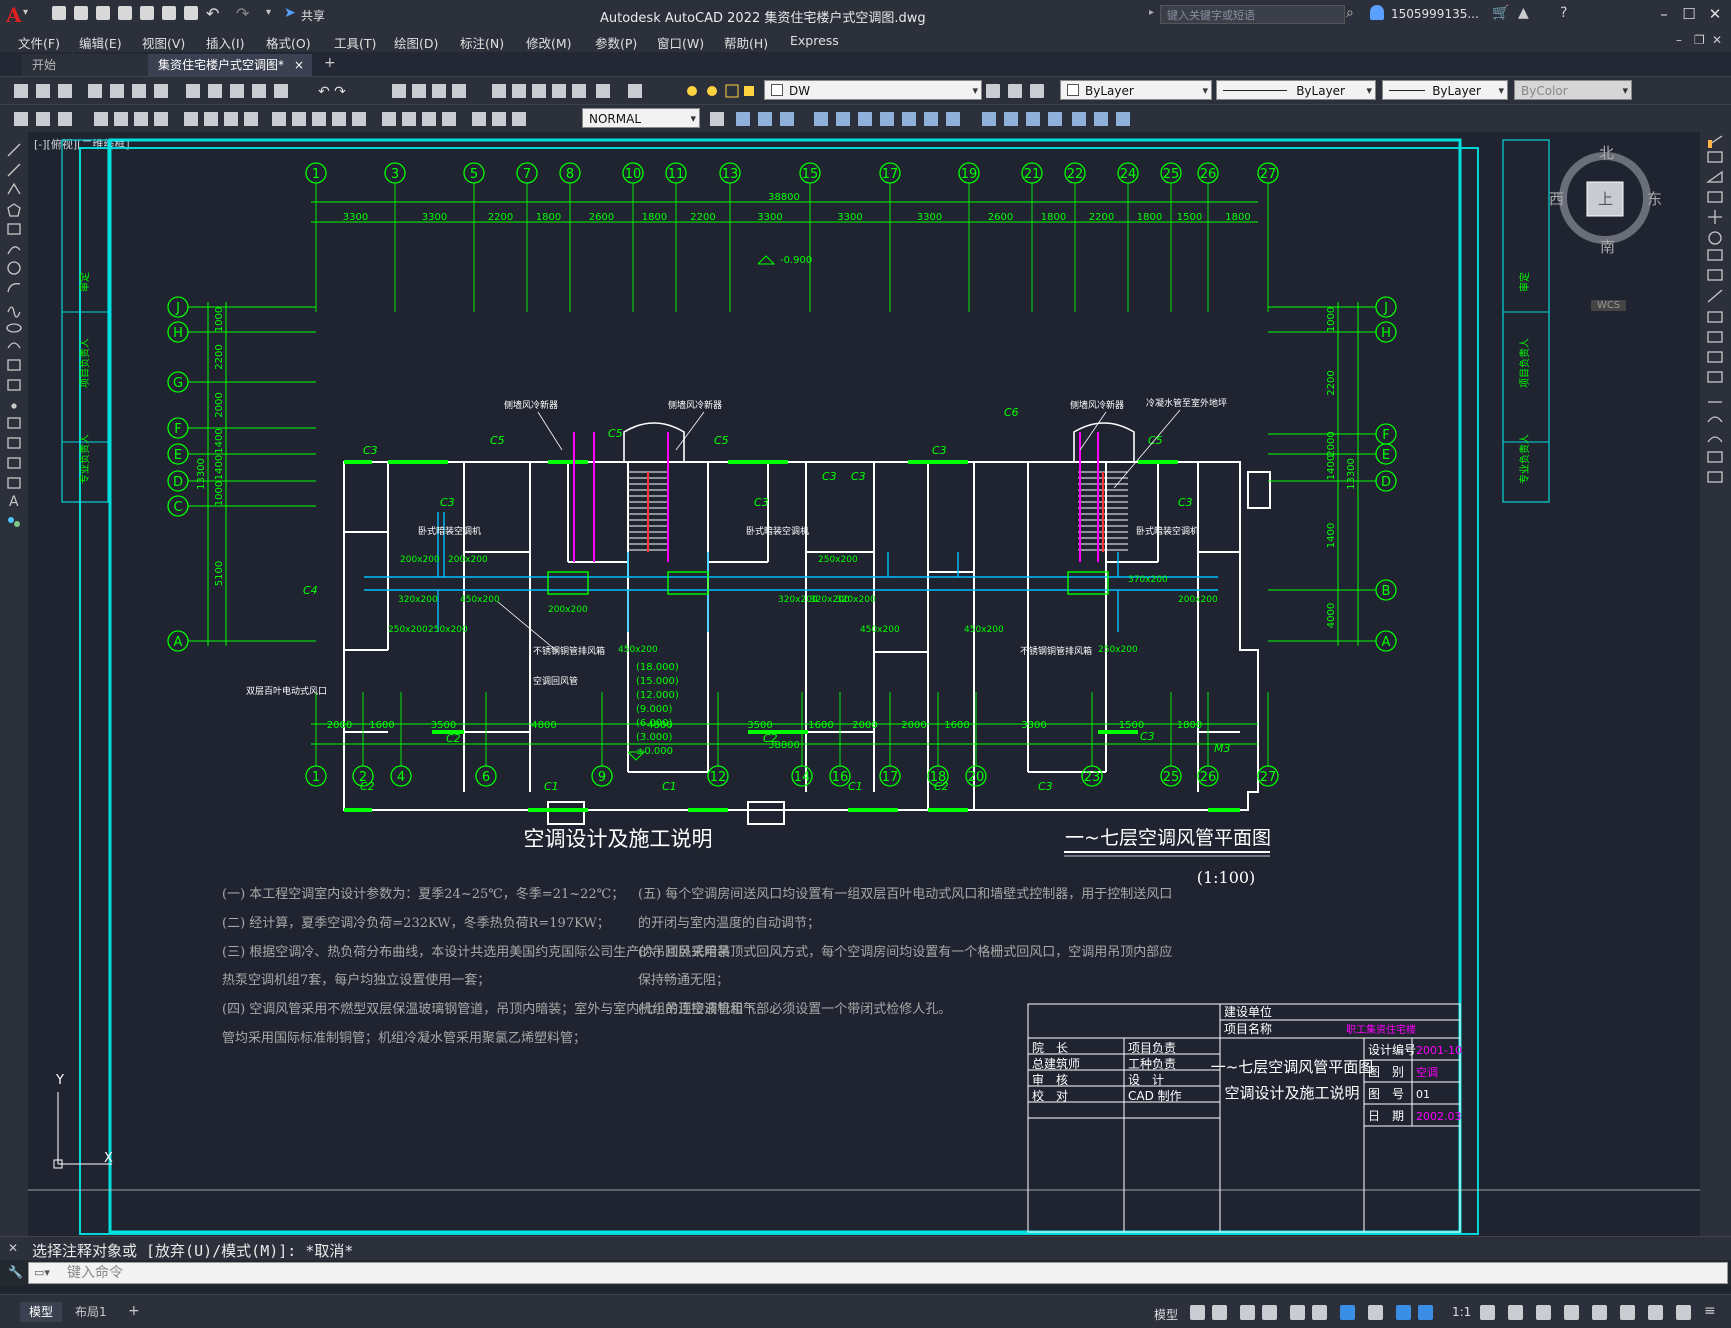 The image size is (1731, 1328). Describe the element at coordinates (1717, 40) in the screenshot. I see `doc-close-icon: ✕` at that location.